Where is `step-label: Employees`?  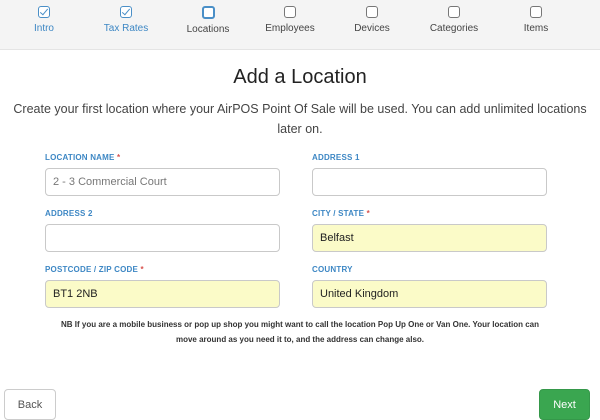 step-label: Employees is located at coordinates (290, 28).